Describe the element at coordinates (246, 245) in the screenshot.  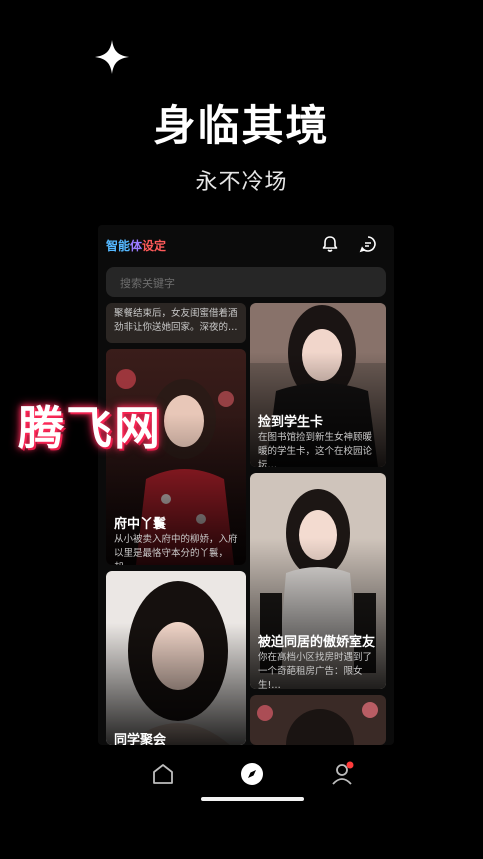
I see `app-header: 智能体设定` at that location.